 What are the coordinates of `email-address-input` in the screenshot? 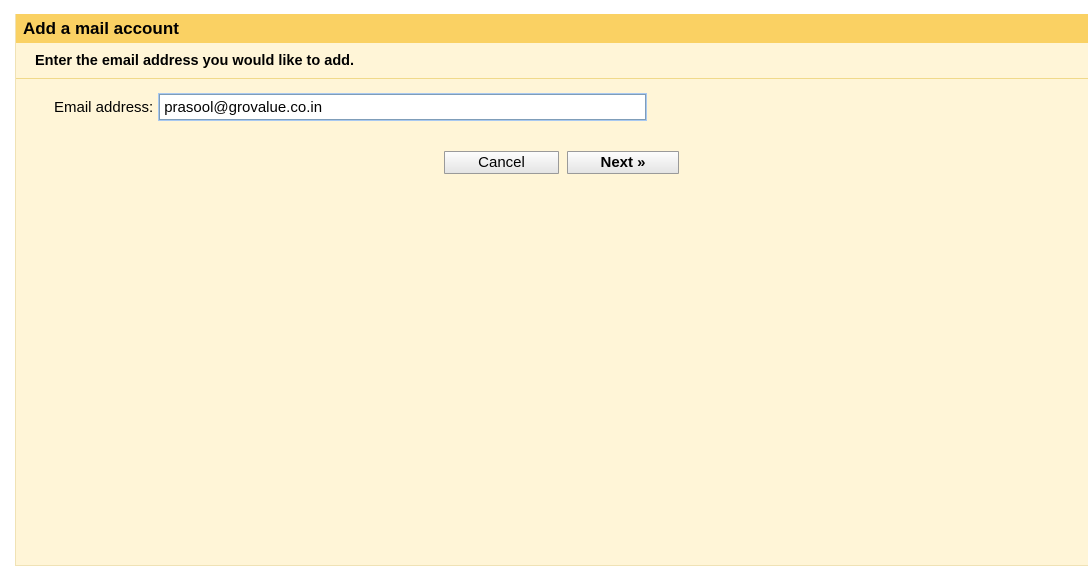 It's located at (403, 107).